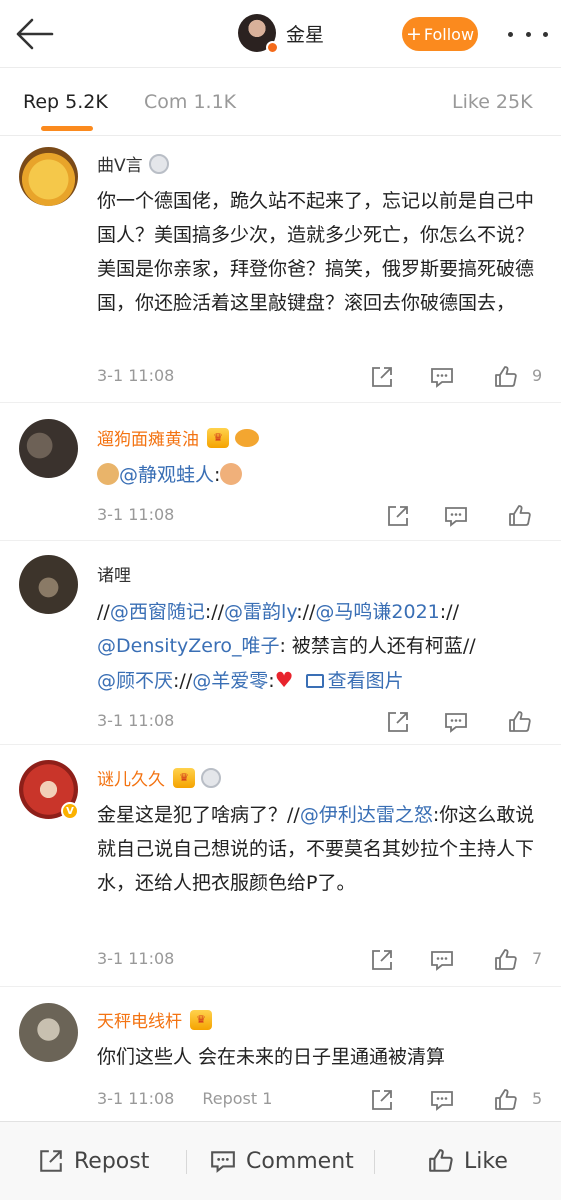 Image resolution: width=561 pixels, height=1200 pixels. I want to click on repost-label: Repost, so click(112, 1161).